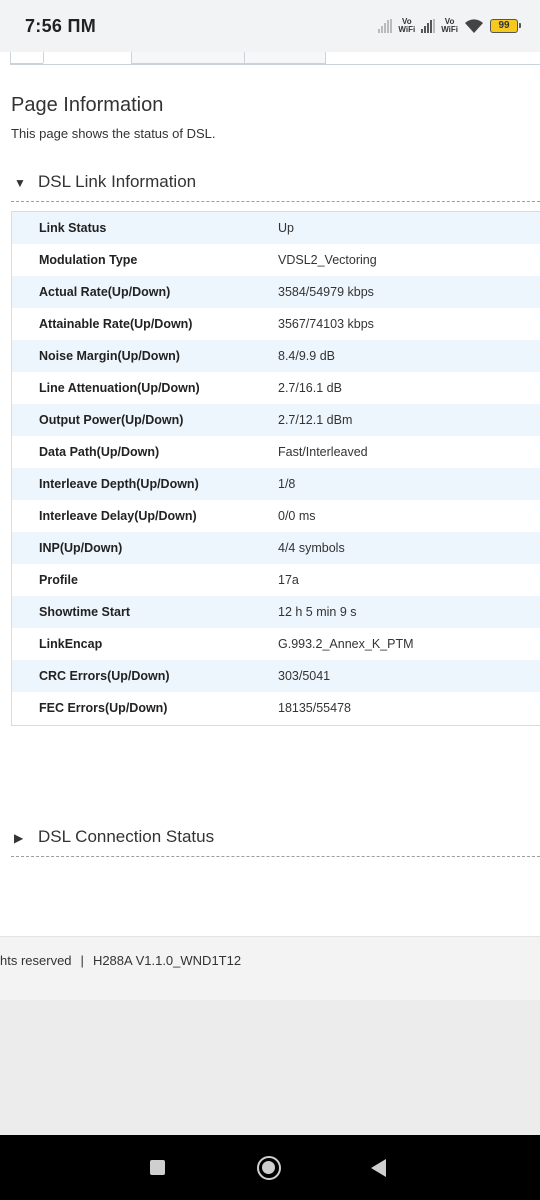 Image resolution: width=540 pixels, height=1200 pixels. Describe the element at coordinates (346, 644) in the screenshot. I see `row-value: G.993.2_Annex_K_PTM` at that location.